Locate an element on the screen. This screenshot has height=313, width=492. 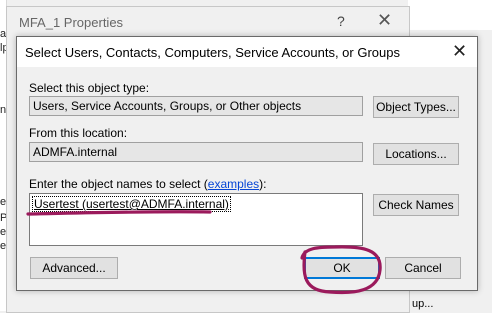
location-field: ADMFA.internal is located at coordinates (196, 152).